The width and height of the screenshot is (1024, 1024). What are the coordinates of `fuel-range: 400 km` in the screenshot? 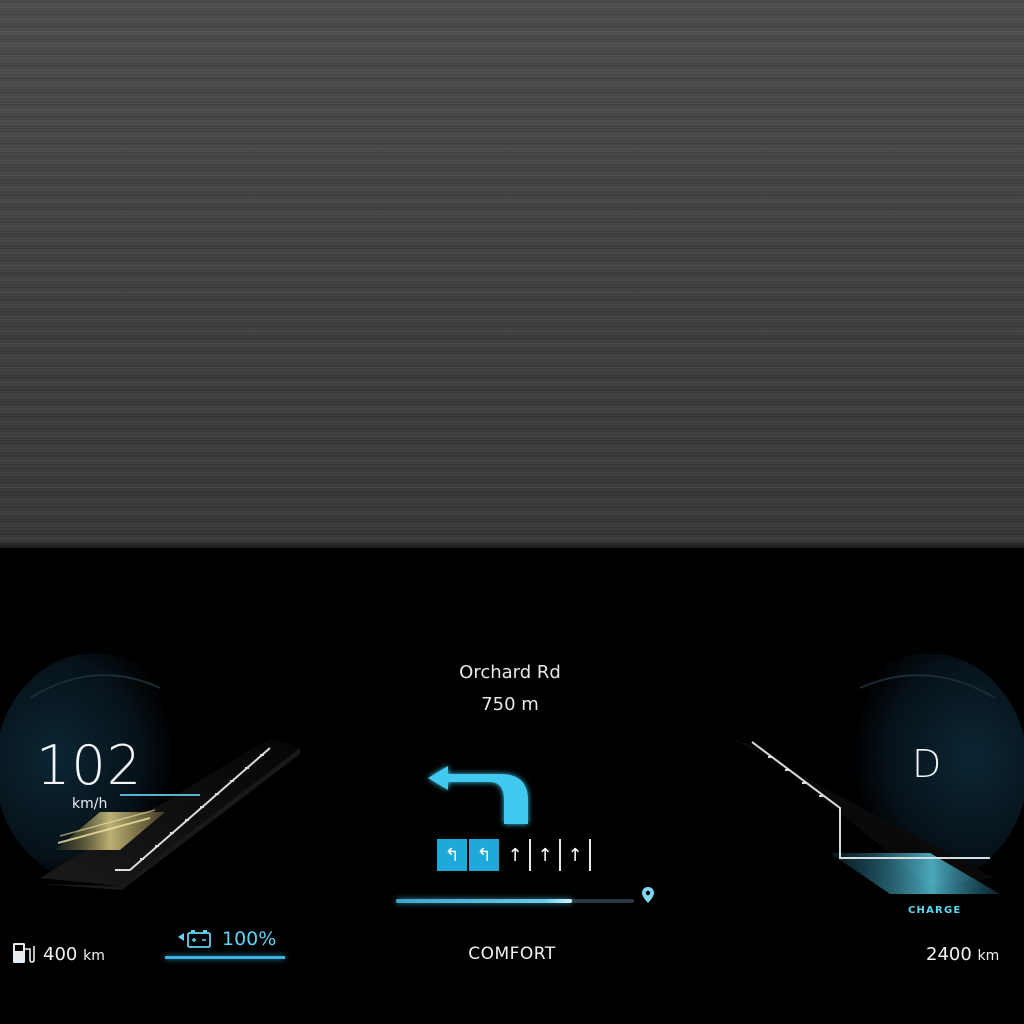 It's located at (74, 954).